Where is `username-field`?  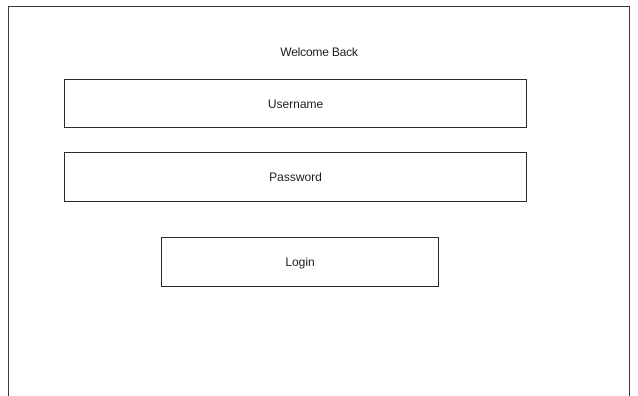 username-field is located at coordinates (295, 103).